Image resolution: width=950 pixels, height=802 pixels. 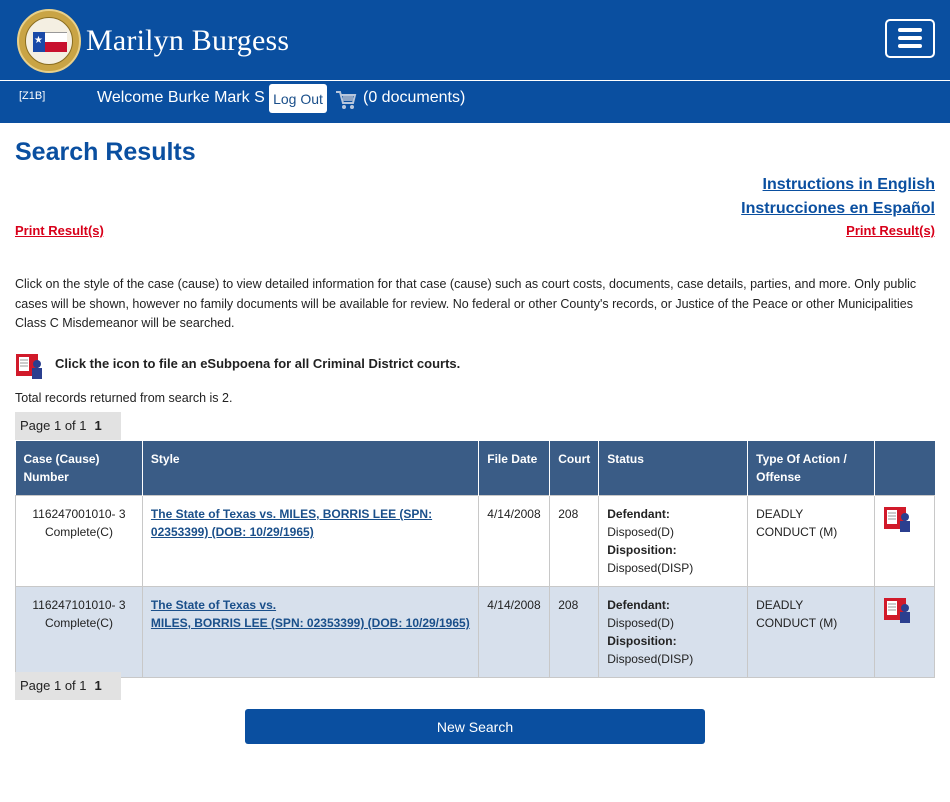 What do you see at coordinates (574, 468) in the screenshot?
I see `column-header-court: Court` at bounding box center [574, 468].